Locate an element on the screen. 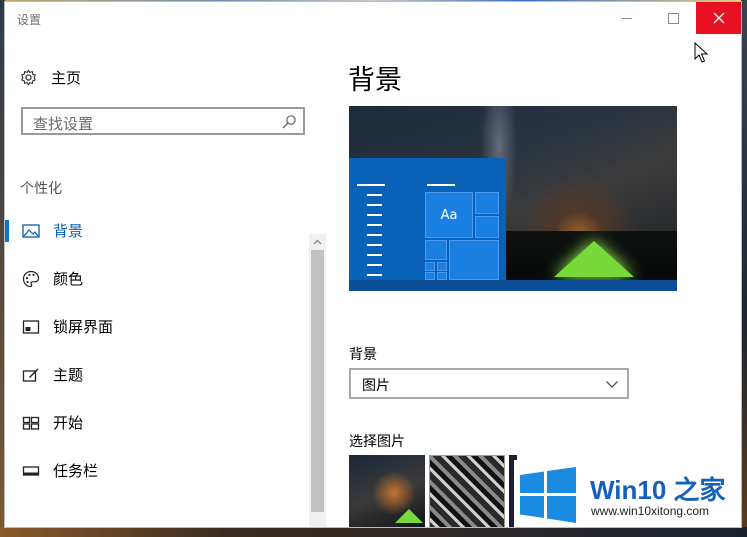 This screenshot has height=537, width=747. gear-icon is located at coordinates (28, 77).